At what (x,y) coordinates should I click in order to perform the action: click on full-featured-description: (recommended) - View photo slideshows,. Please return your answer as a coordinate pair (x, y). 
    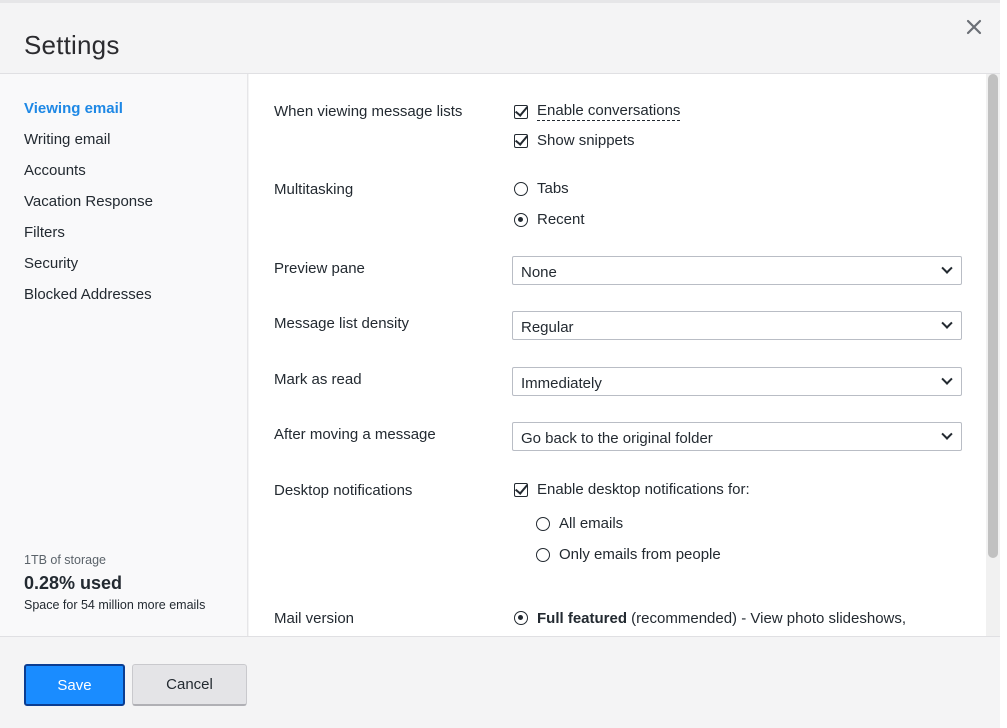
    Looking at the image, I should click on (767, 618).